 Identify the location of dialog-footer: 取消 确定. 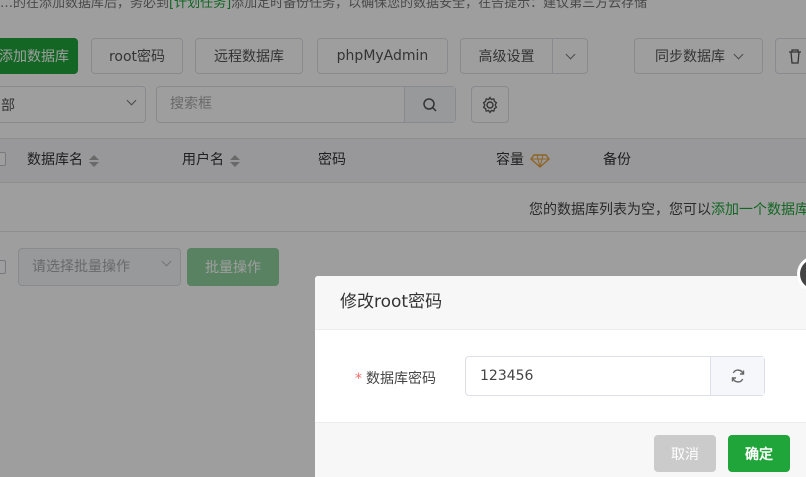
(560, 449).